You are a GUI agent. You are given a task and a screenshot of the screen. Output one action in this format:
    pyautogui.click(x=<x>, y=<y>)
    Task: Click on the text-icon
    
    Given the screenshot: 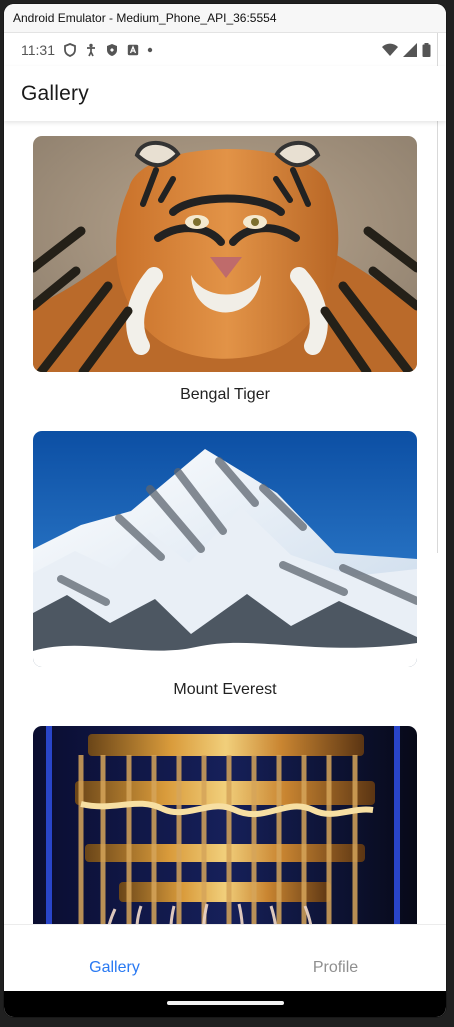 What is the action you would take?
    pyautogui.click(x=133, y=50)
    